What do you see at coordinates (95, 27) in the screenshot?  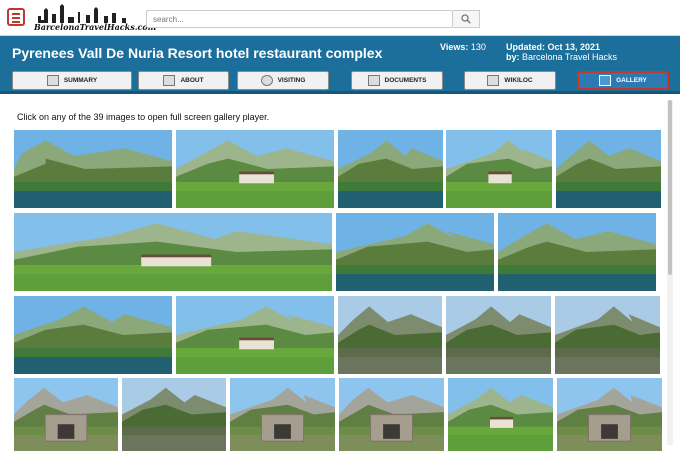 I see `logo-text: BarcelonaTravelHacks.com` at bounding box center [95, 27].